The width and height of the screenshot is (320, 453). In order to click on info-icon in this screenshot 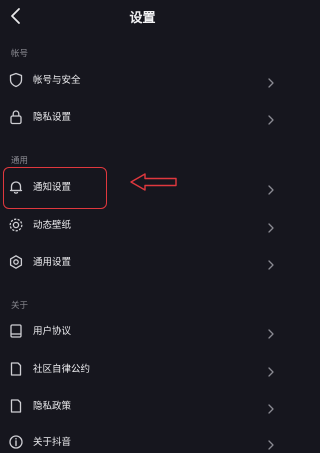, I will do `click(16, 442)`.